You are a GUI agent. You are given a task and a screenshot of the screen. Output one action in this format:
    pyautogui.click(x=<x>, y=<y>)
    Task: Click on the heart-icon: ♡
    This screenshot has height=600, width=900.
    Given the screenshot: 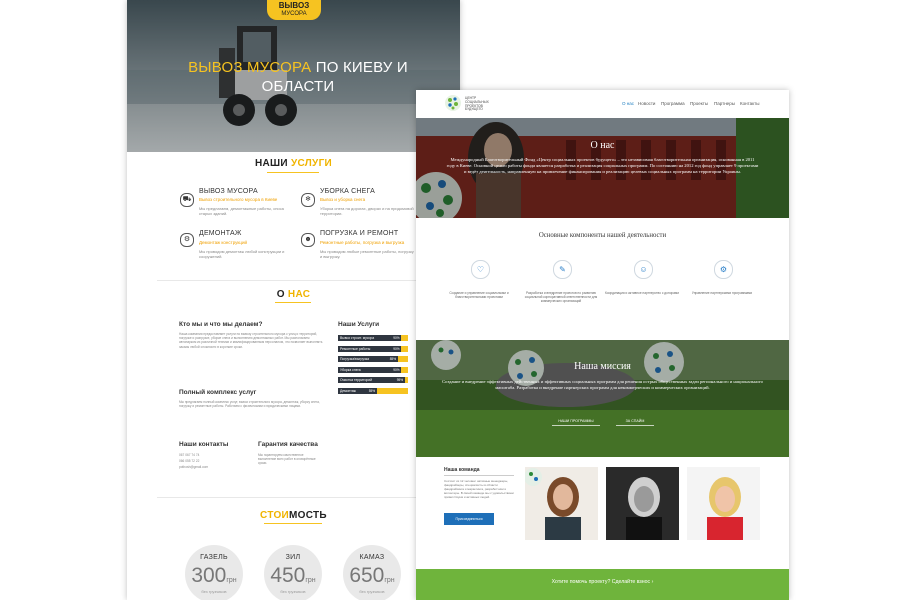 What is the action you would take?
    pyautogui.click(x=480, y=269)
    